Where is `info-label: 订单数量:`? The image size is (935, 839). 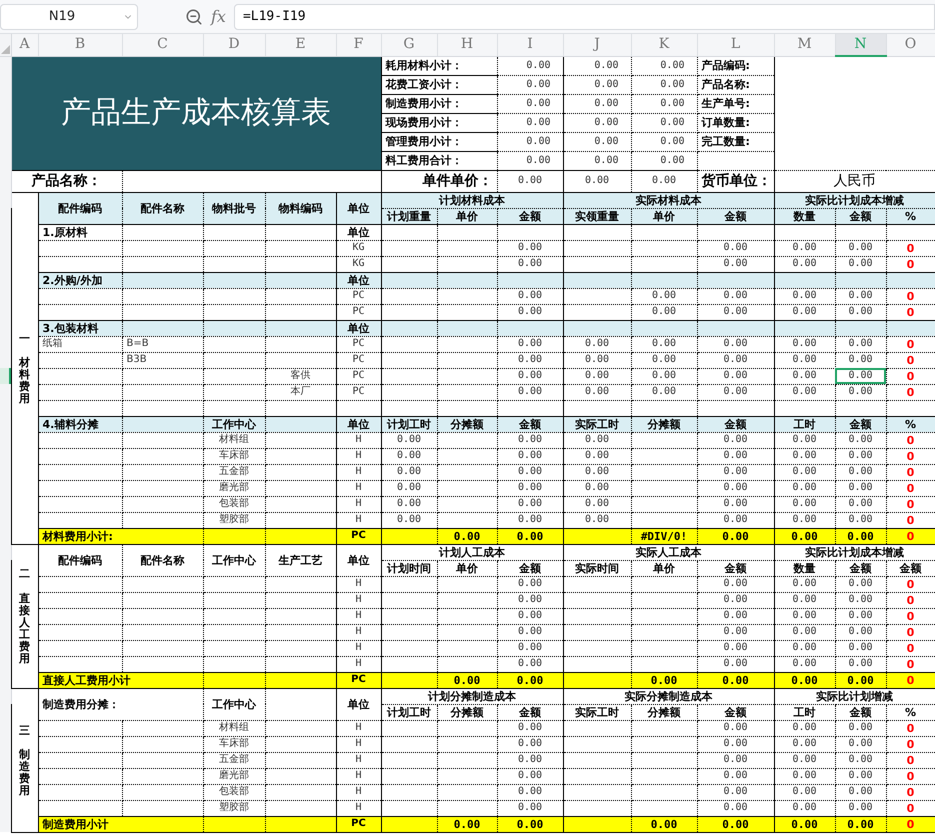
info-label: 订单数量: is located at coordinates (735, 122).